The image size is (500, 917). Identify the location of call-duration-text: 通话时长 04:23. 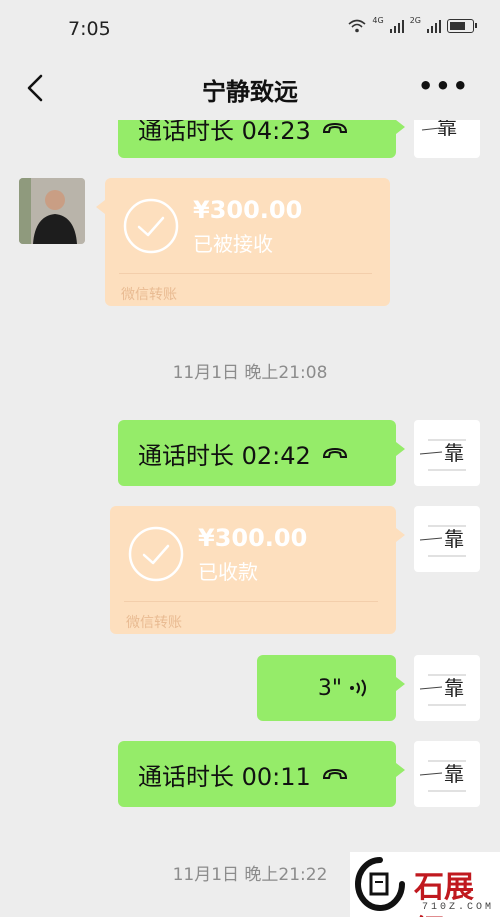
(224, 132).